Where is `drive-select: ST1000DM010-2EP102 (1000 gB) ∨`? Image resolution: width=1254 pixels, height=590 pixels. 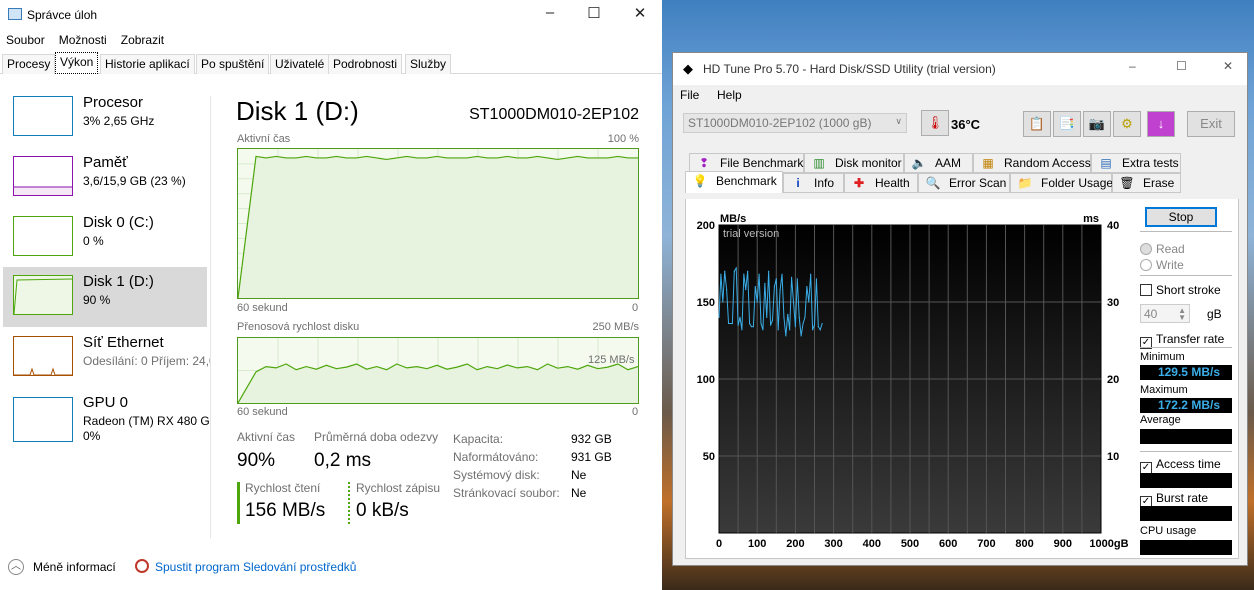 drive-select: ST1000DM010-2EP102 (1000 gB) ∨ is located at coordinates (795, 123).